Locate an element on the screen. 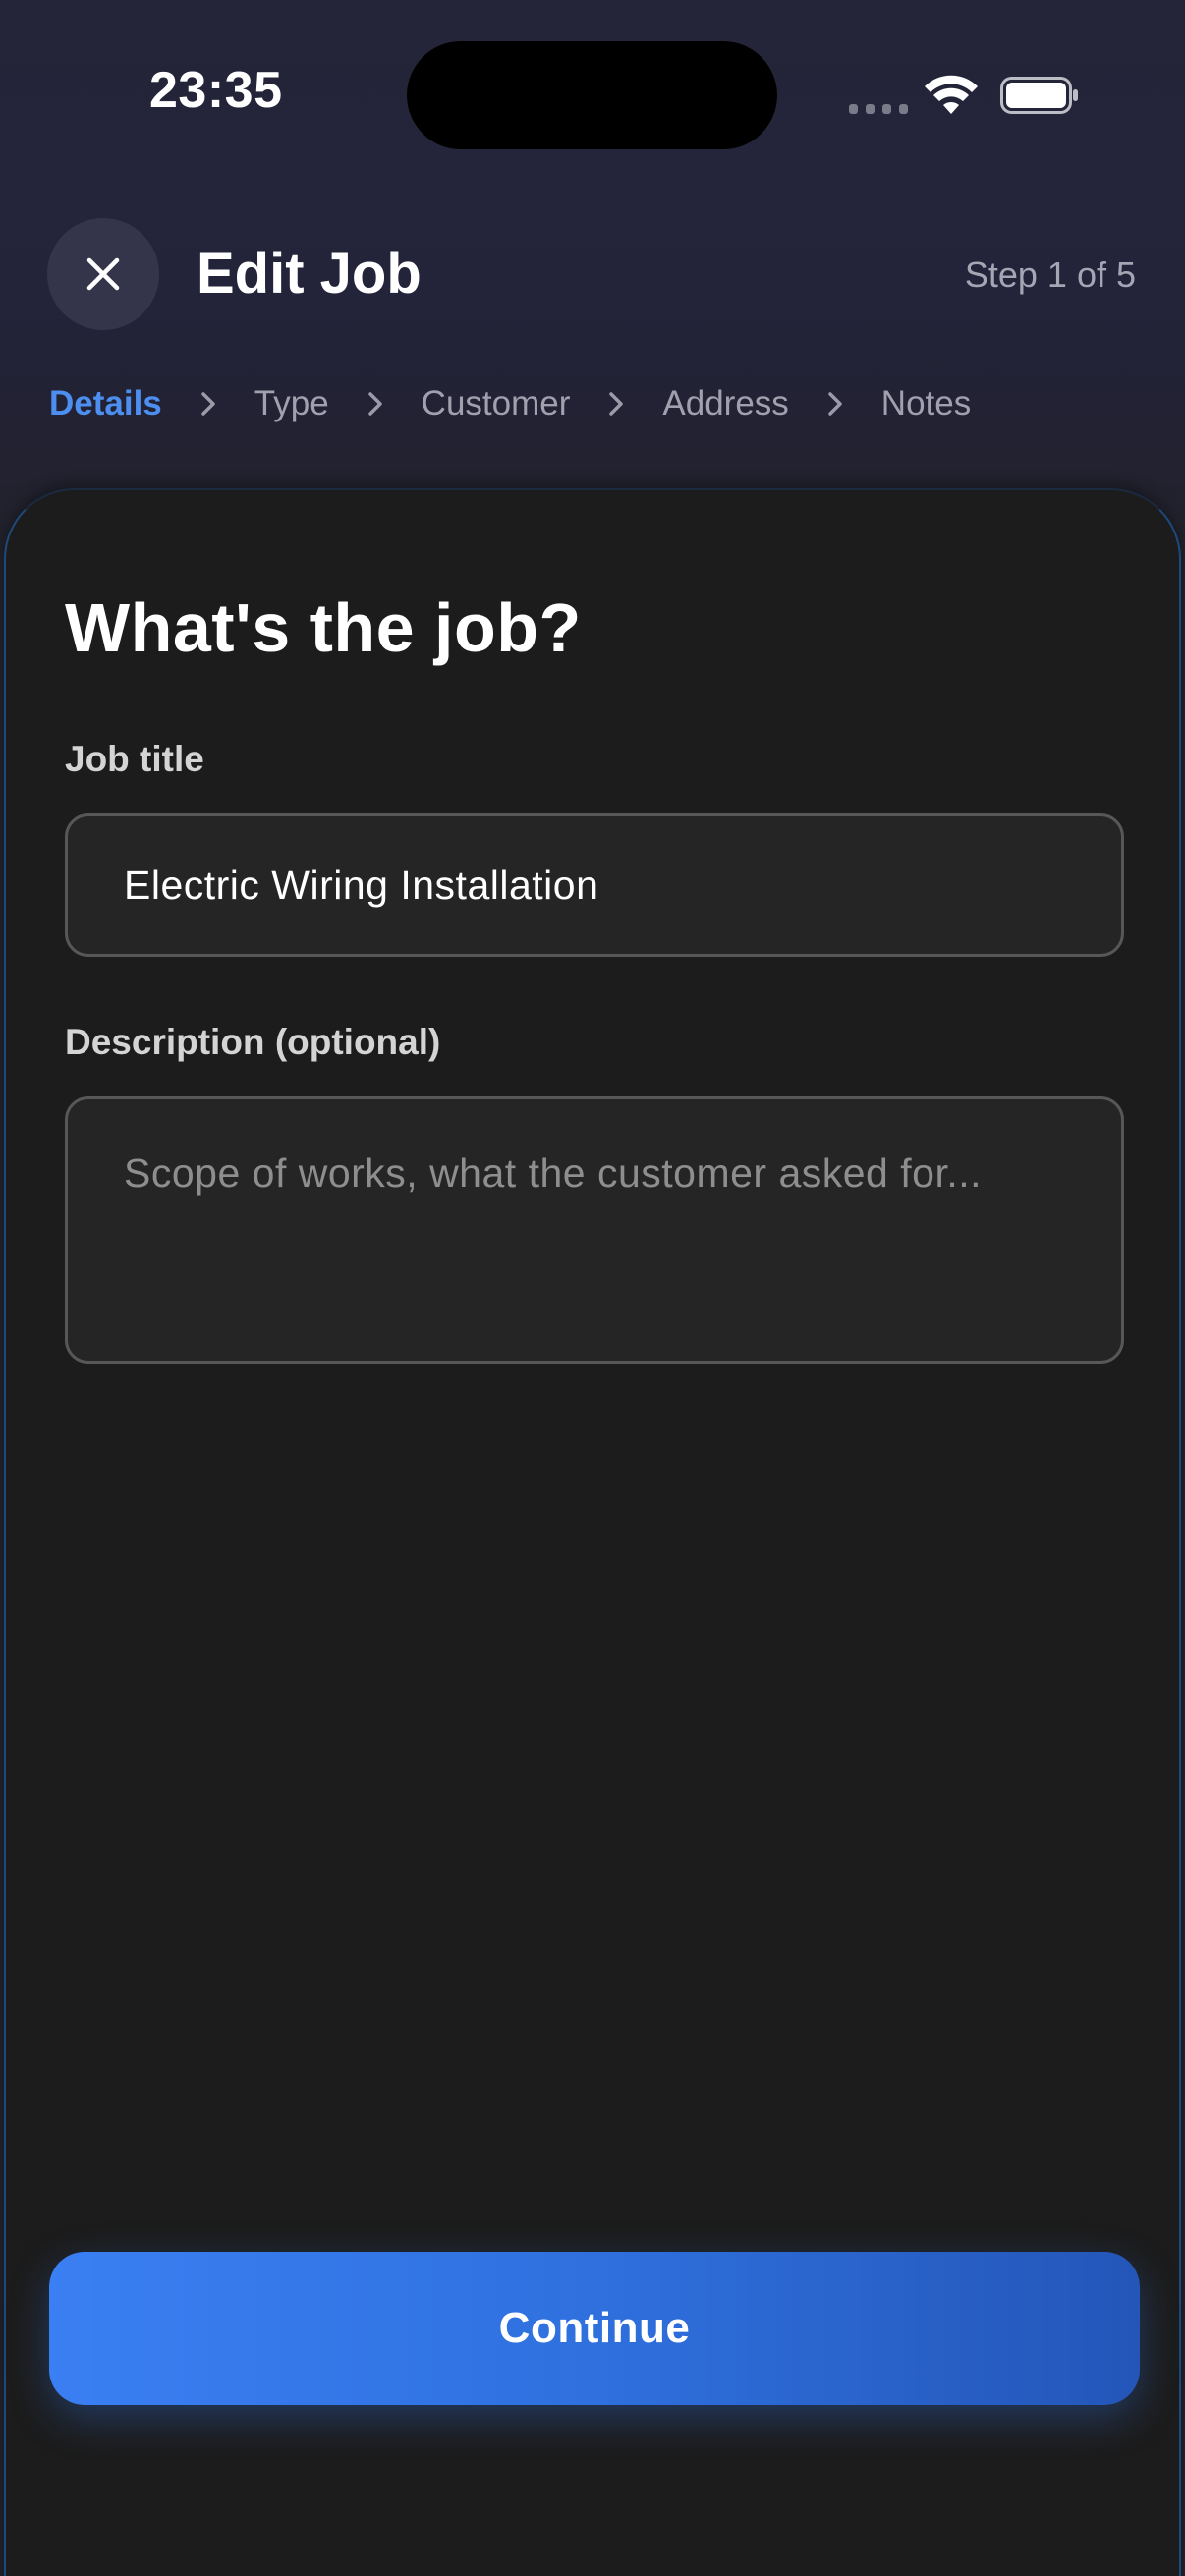  breadcrumb: Details Type Customer Address Notes is located at coordinates (510, 403).